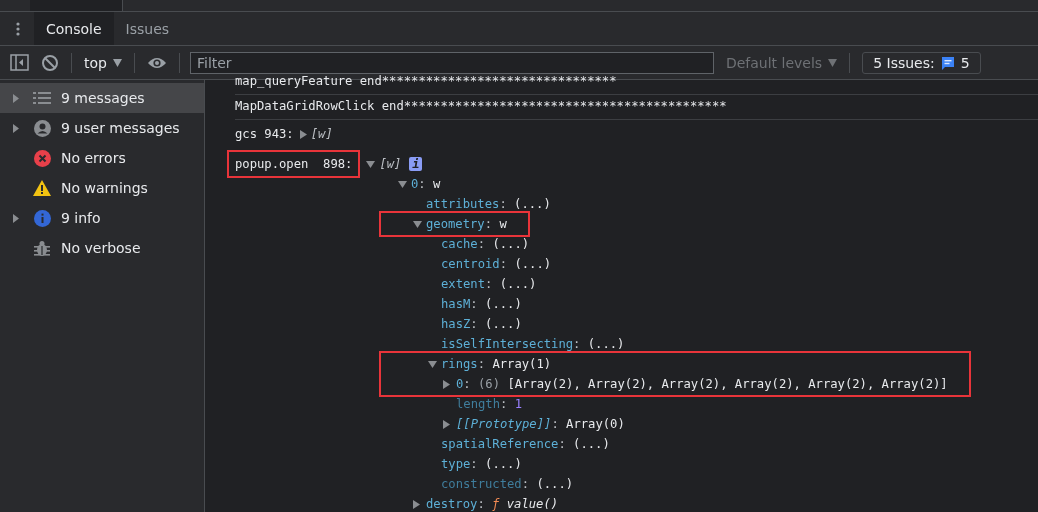 The image size is (1038, 512). I want to click on property-row: spatialReference: (...), so click(718, 444).